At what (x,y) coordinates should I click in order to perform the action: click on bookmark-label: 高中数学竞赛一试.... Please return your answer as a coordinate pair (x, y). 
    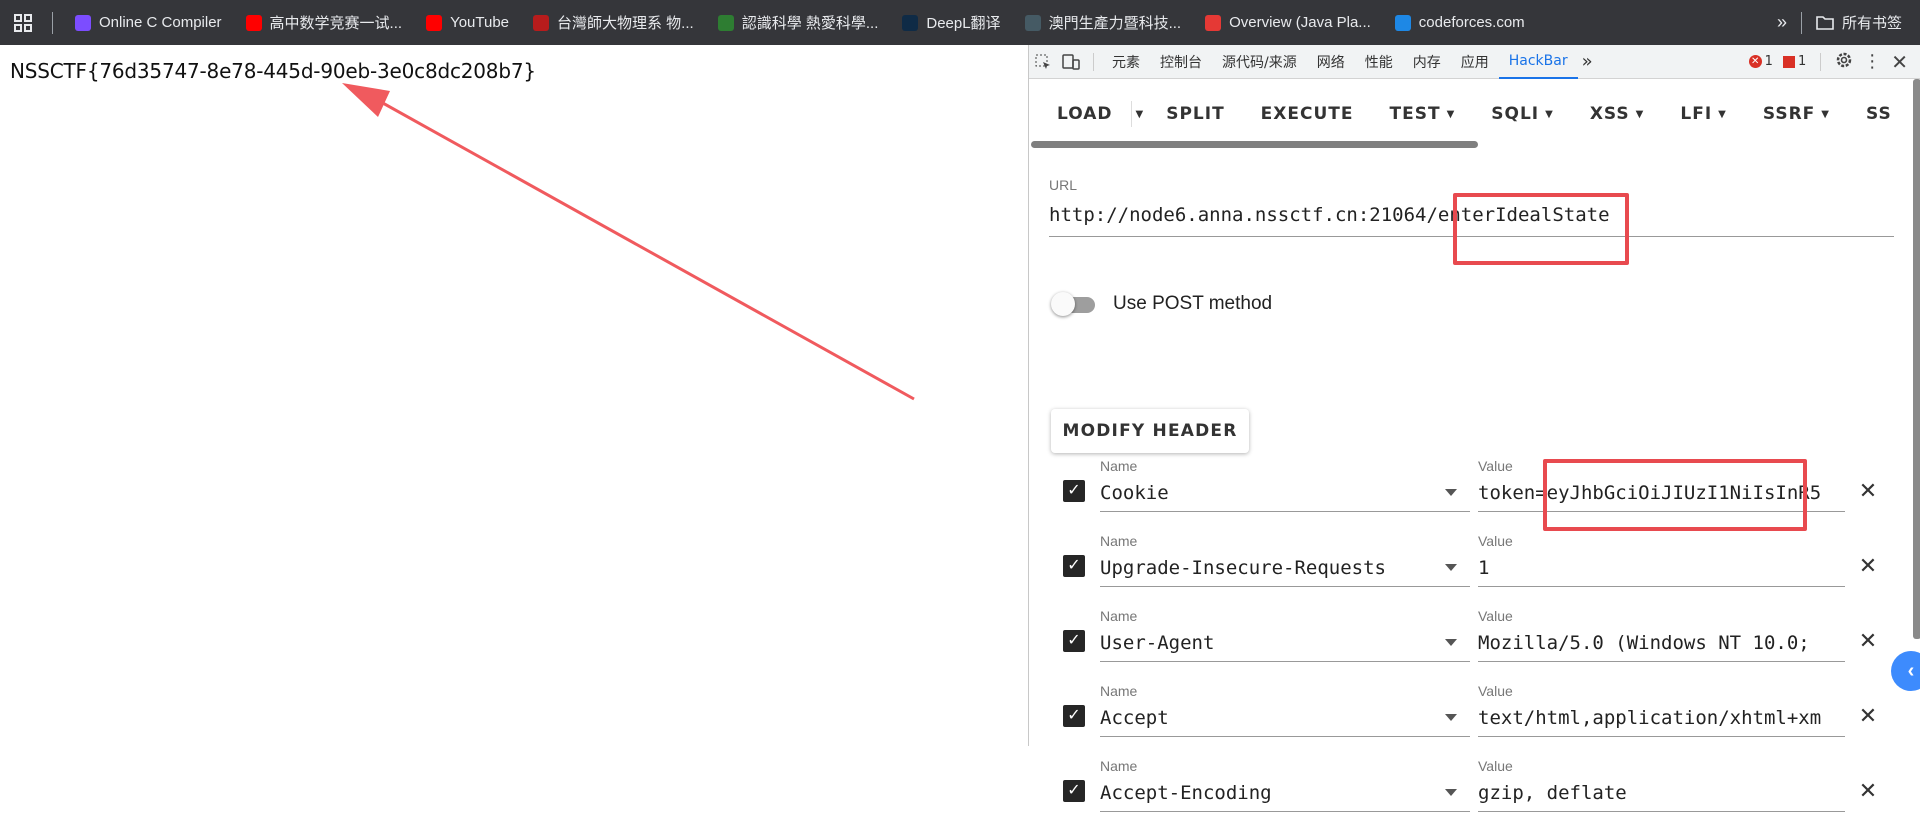
    Looking at the image, I should click on (336, 23).